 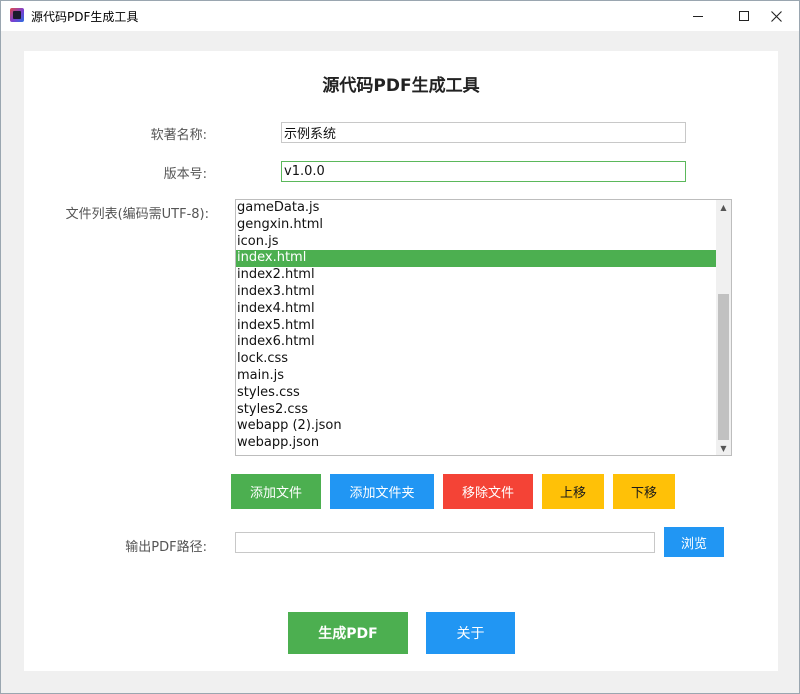 I want to click on minimize-icon, so click(x=698, y=16).